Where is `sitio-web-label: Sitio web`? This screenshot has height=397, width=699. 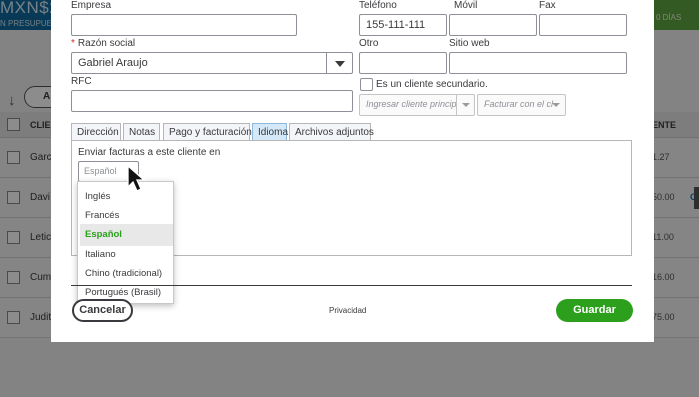 sitio-web-label: Sitio web is located at coordinates (469, 43).